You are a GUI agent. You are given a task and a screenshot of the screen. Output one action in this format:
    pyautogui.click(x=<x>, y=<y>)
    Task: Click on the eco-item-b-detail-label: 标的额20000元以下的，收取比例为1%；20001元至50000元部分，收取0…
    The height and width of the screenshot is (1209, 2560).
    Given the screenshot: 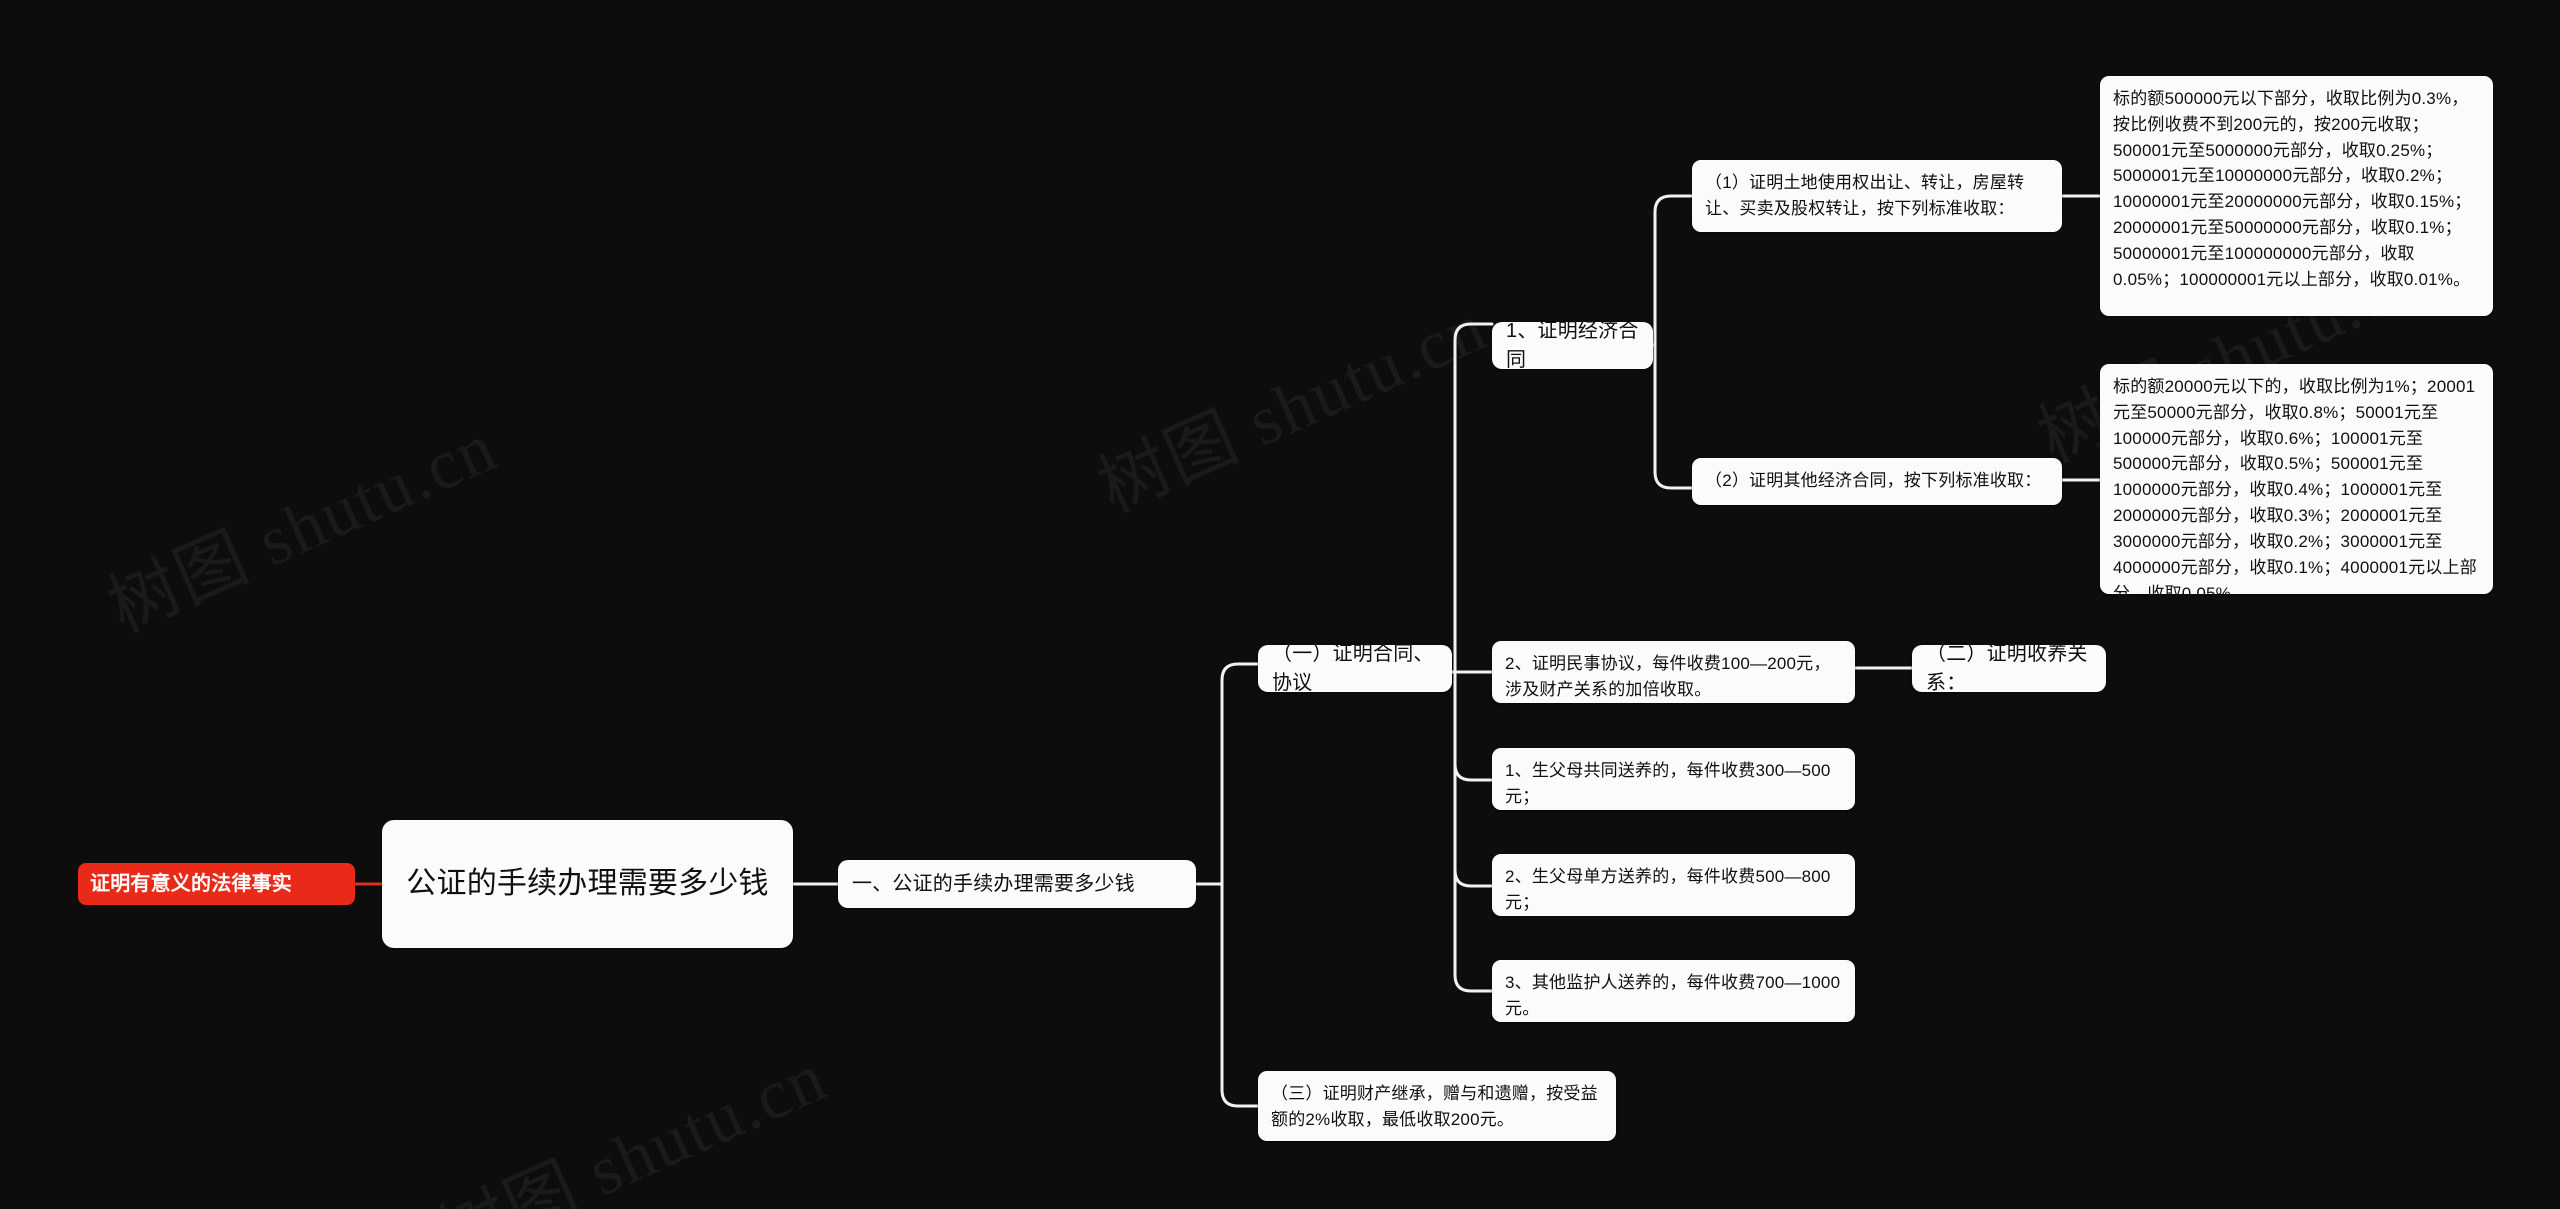 What is the action you would take?
    pyautogui.click(x=2295, y=490)
    